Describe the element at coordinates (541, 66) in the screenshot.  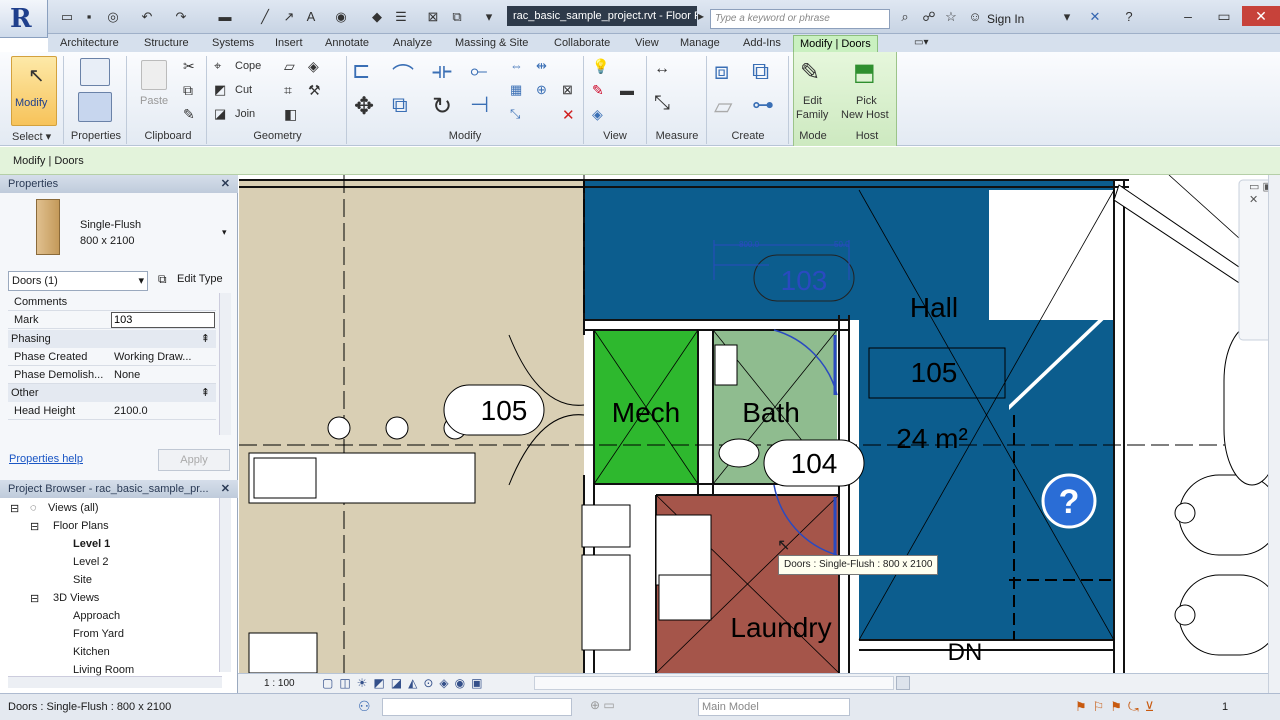
I see `unpin-icon: ⇹` at that location.